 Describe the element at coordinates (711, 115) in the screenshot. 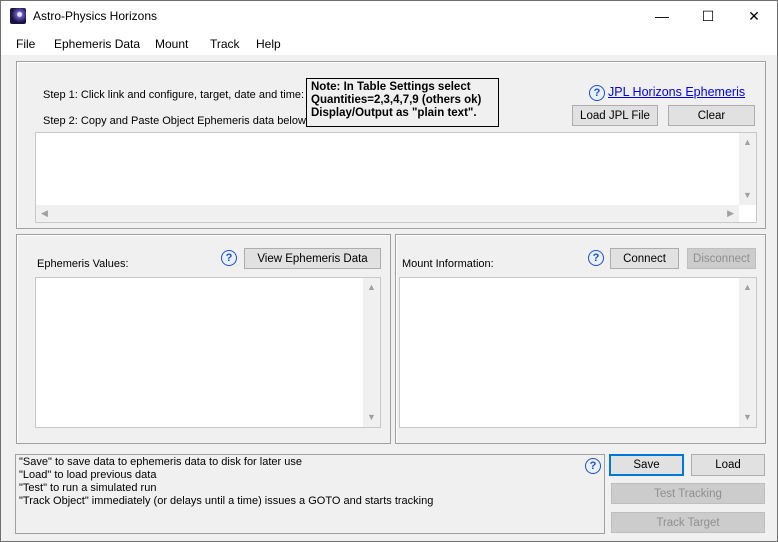

I see `clear-button: Clear` at that location.